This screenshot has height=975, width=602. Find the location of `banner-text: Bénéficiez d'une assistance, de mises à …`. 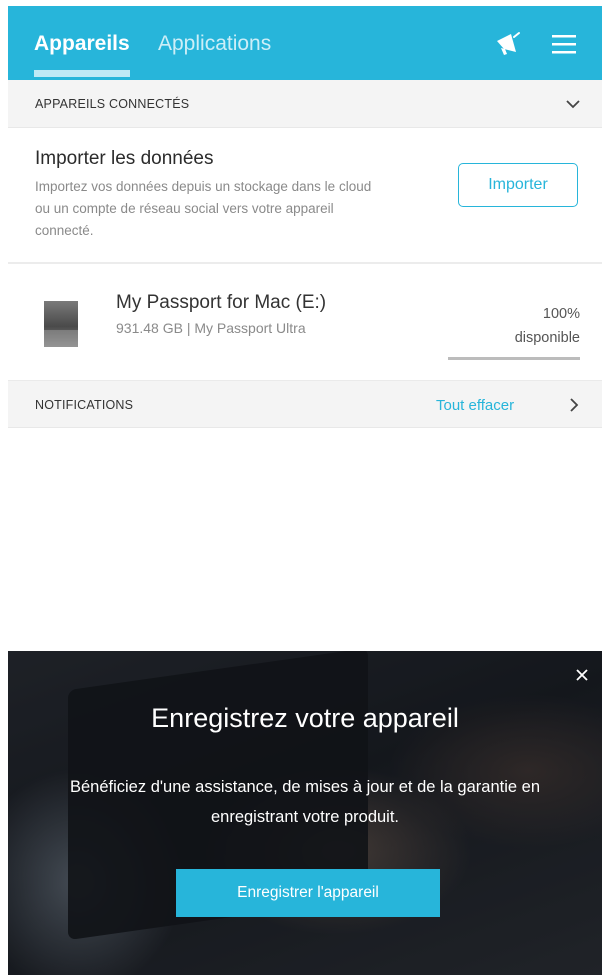

banner-text: Bénéficiez d'une assistance, de mises à … is located at coordinates (305, 802).